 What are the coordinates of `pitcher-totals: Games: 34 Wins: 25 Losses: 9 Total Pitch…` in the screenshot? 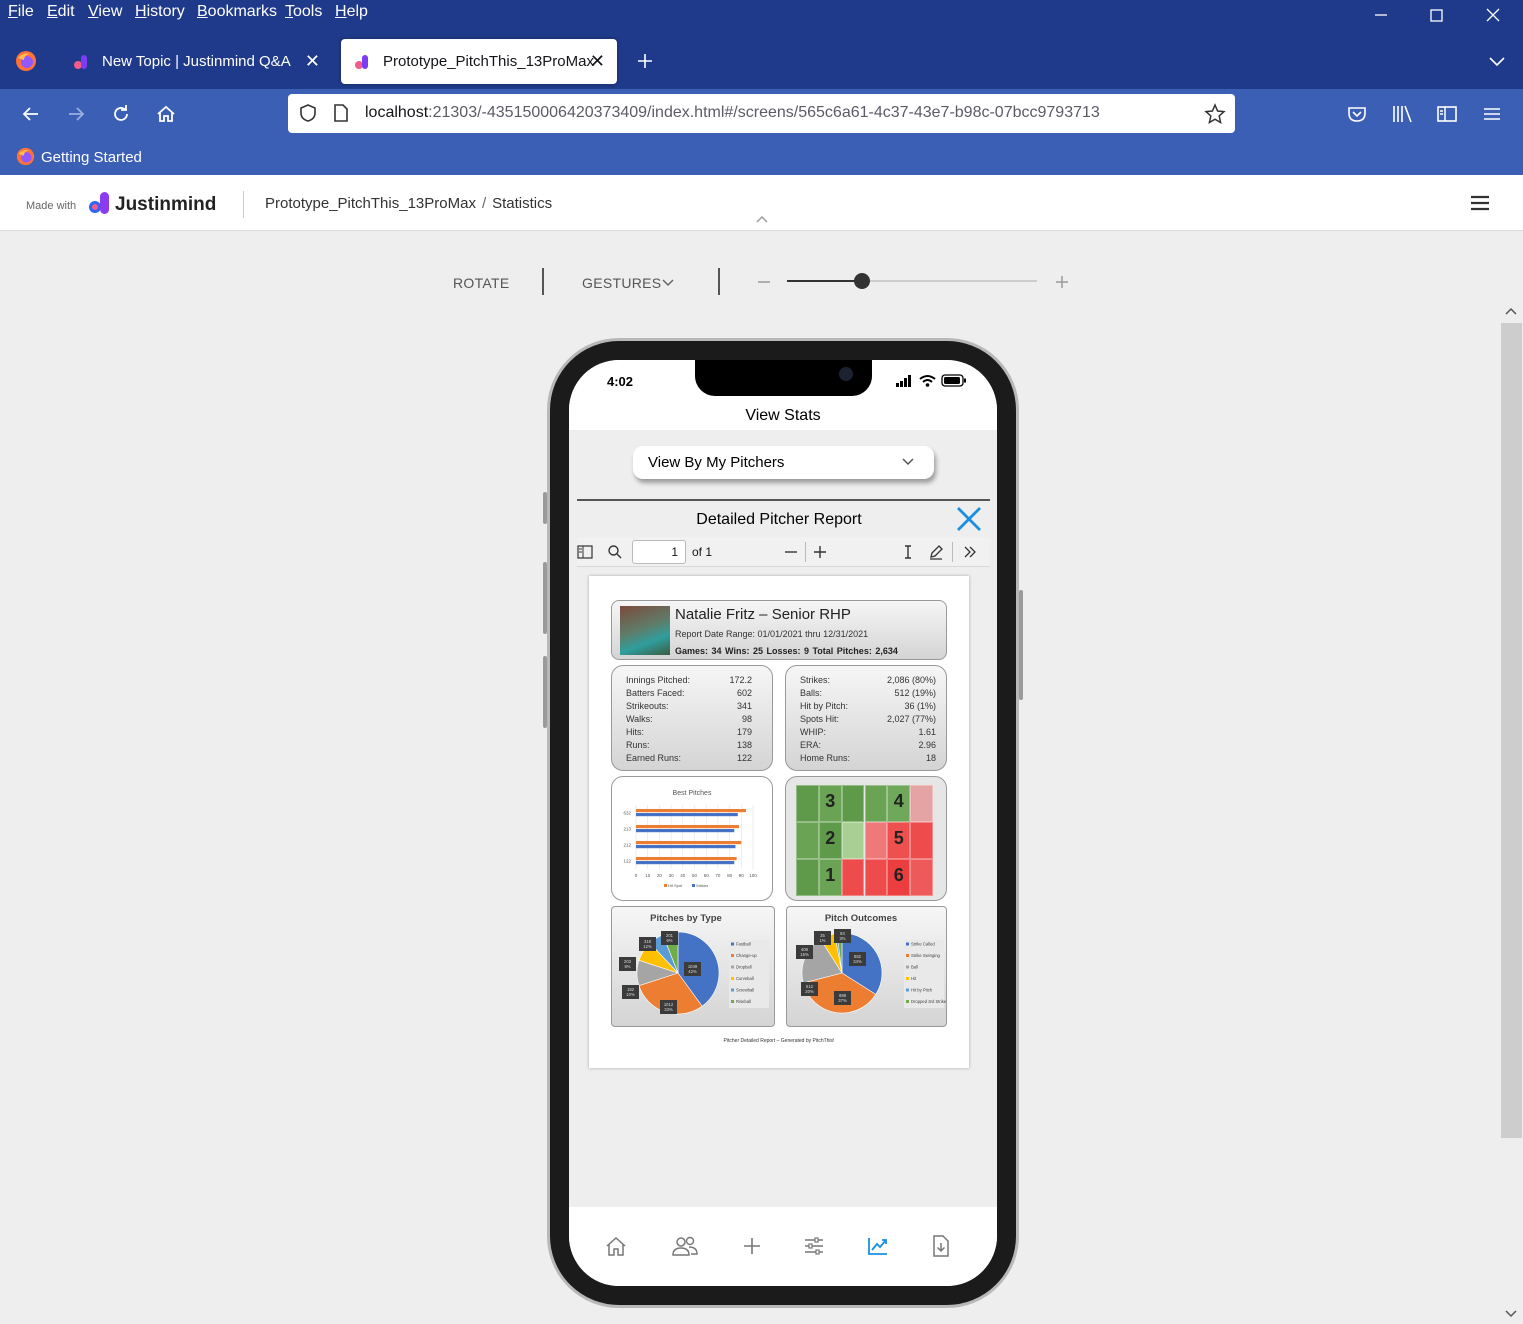 It's located at (786, 651).